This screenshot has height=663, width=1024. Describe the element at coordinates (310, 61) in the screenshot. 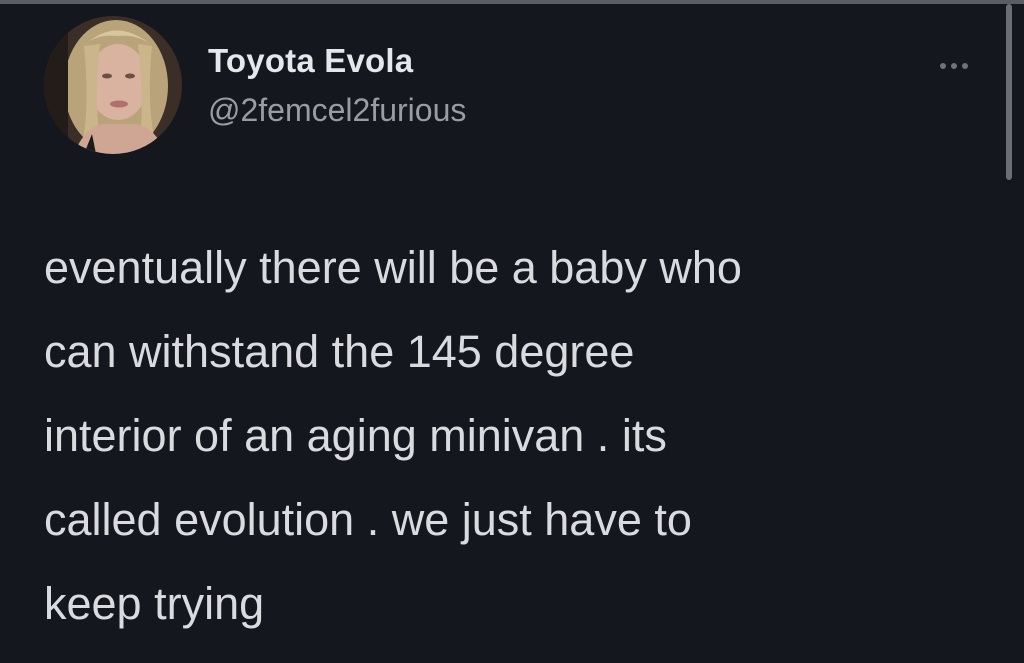

I see `author-display-name: Toyota Evola` at that location.